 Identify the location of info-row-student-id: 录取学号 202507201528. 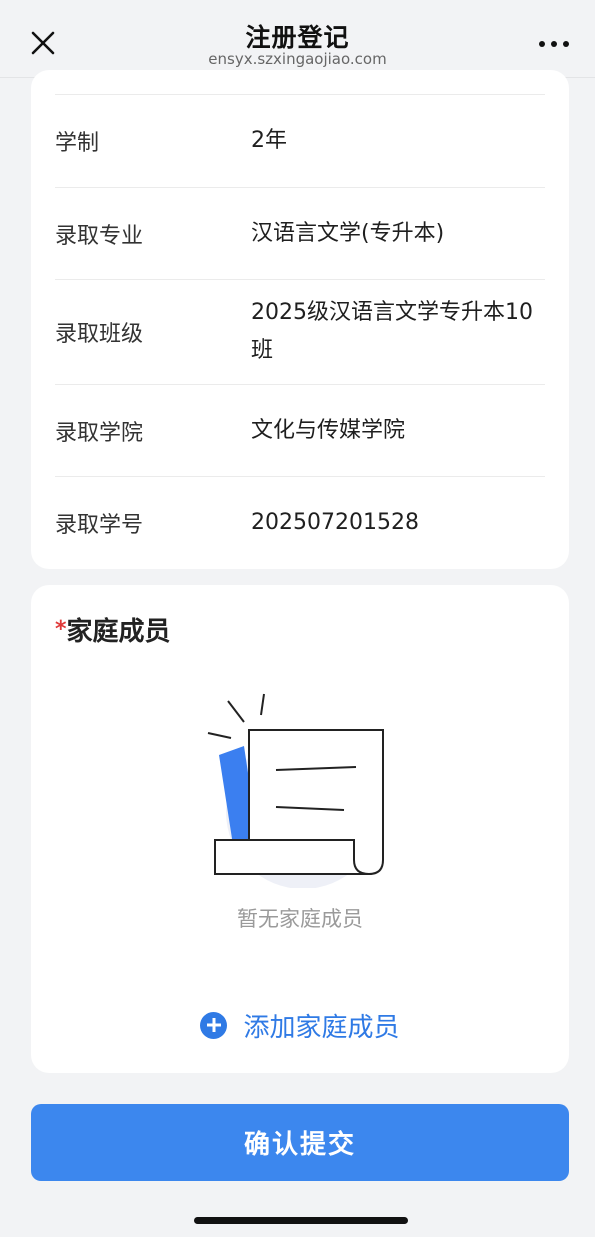
(300, 523).